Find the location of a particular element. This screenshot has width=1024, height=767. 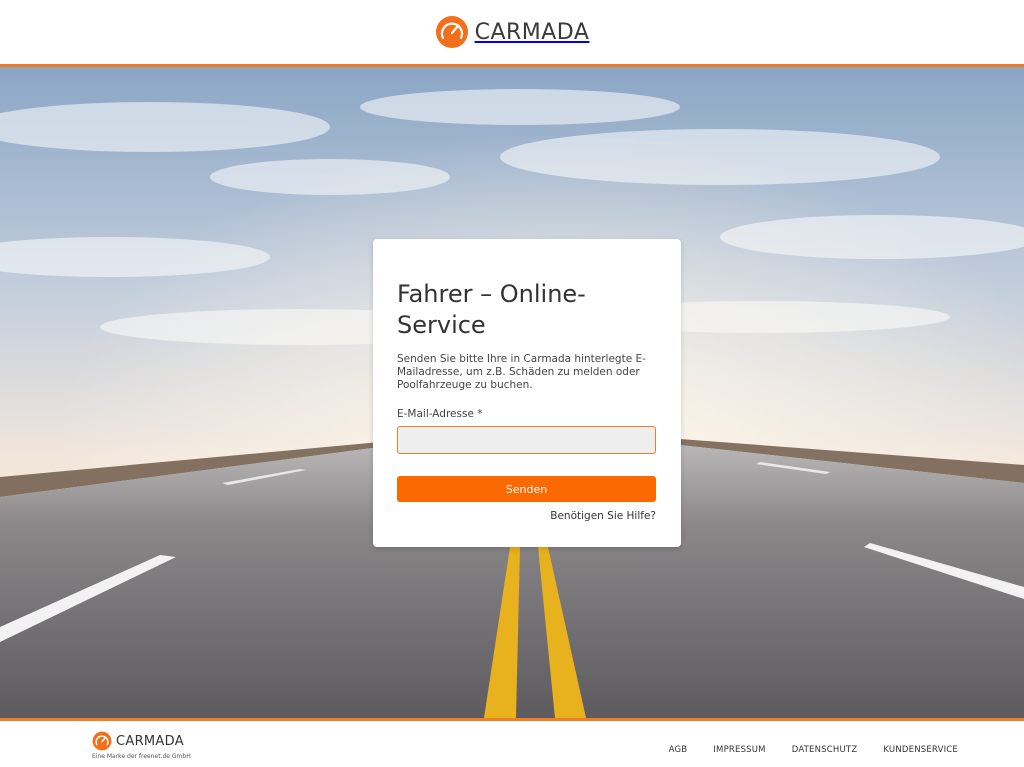

footer-link-datenschutz: DATENSCHUTZ is located at coordinates (825, 750).